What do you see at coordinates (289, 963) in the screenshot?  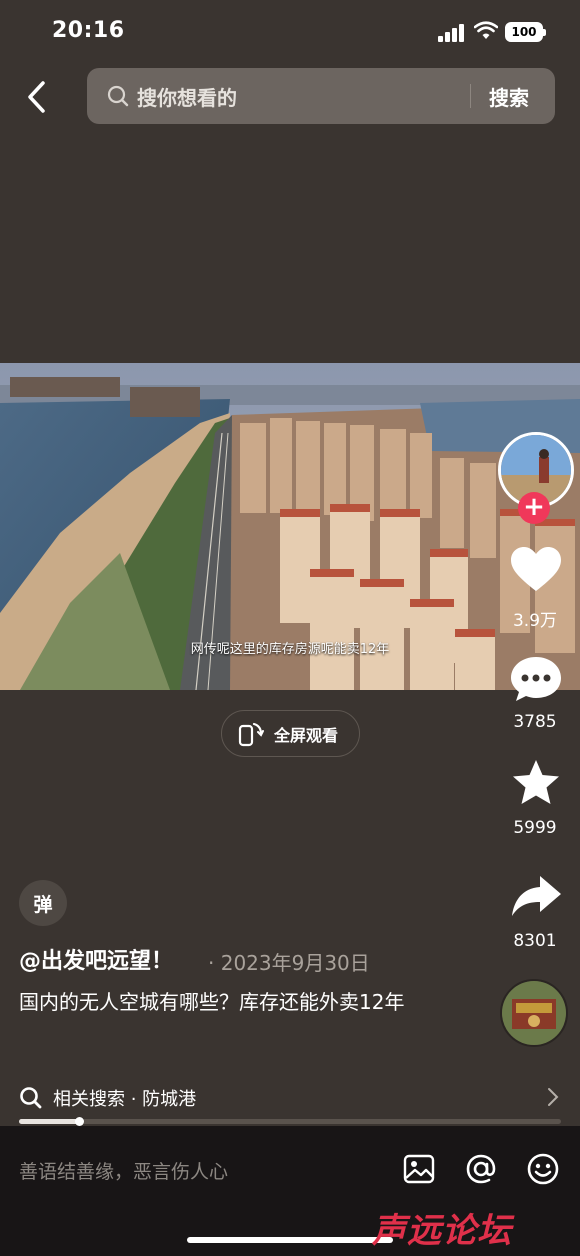 I see `post-date: · 2023年9月30日` at bounding box center [289, 963].